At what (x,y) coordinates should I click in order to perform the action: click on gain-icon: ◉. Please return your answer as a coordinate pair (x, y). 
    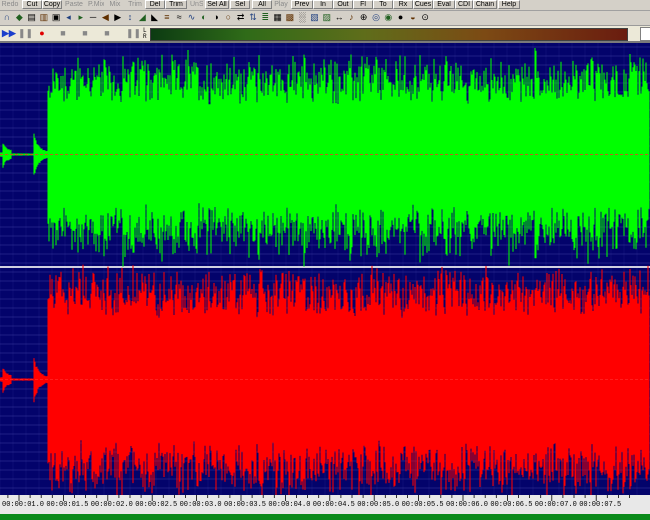
    Looking at the image, I should click on (388, 17).